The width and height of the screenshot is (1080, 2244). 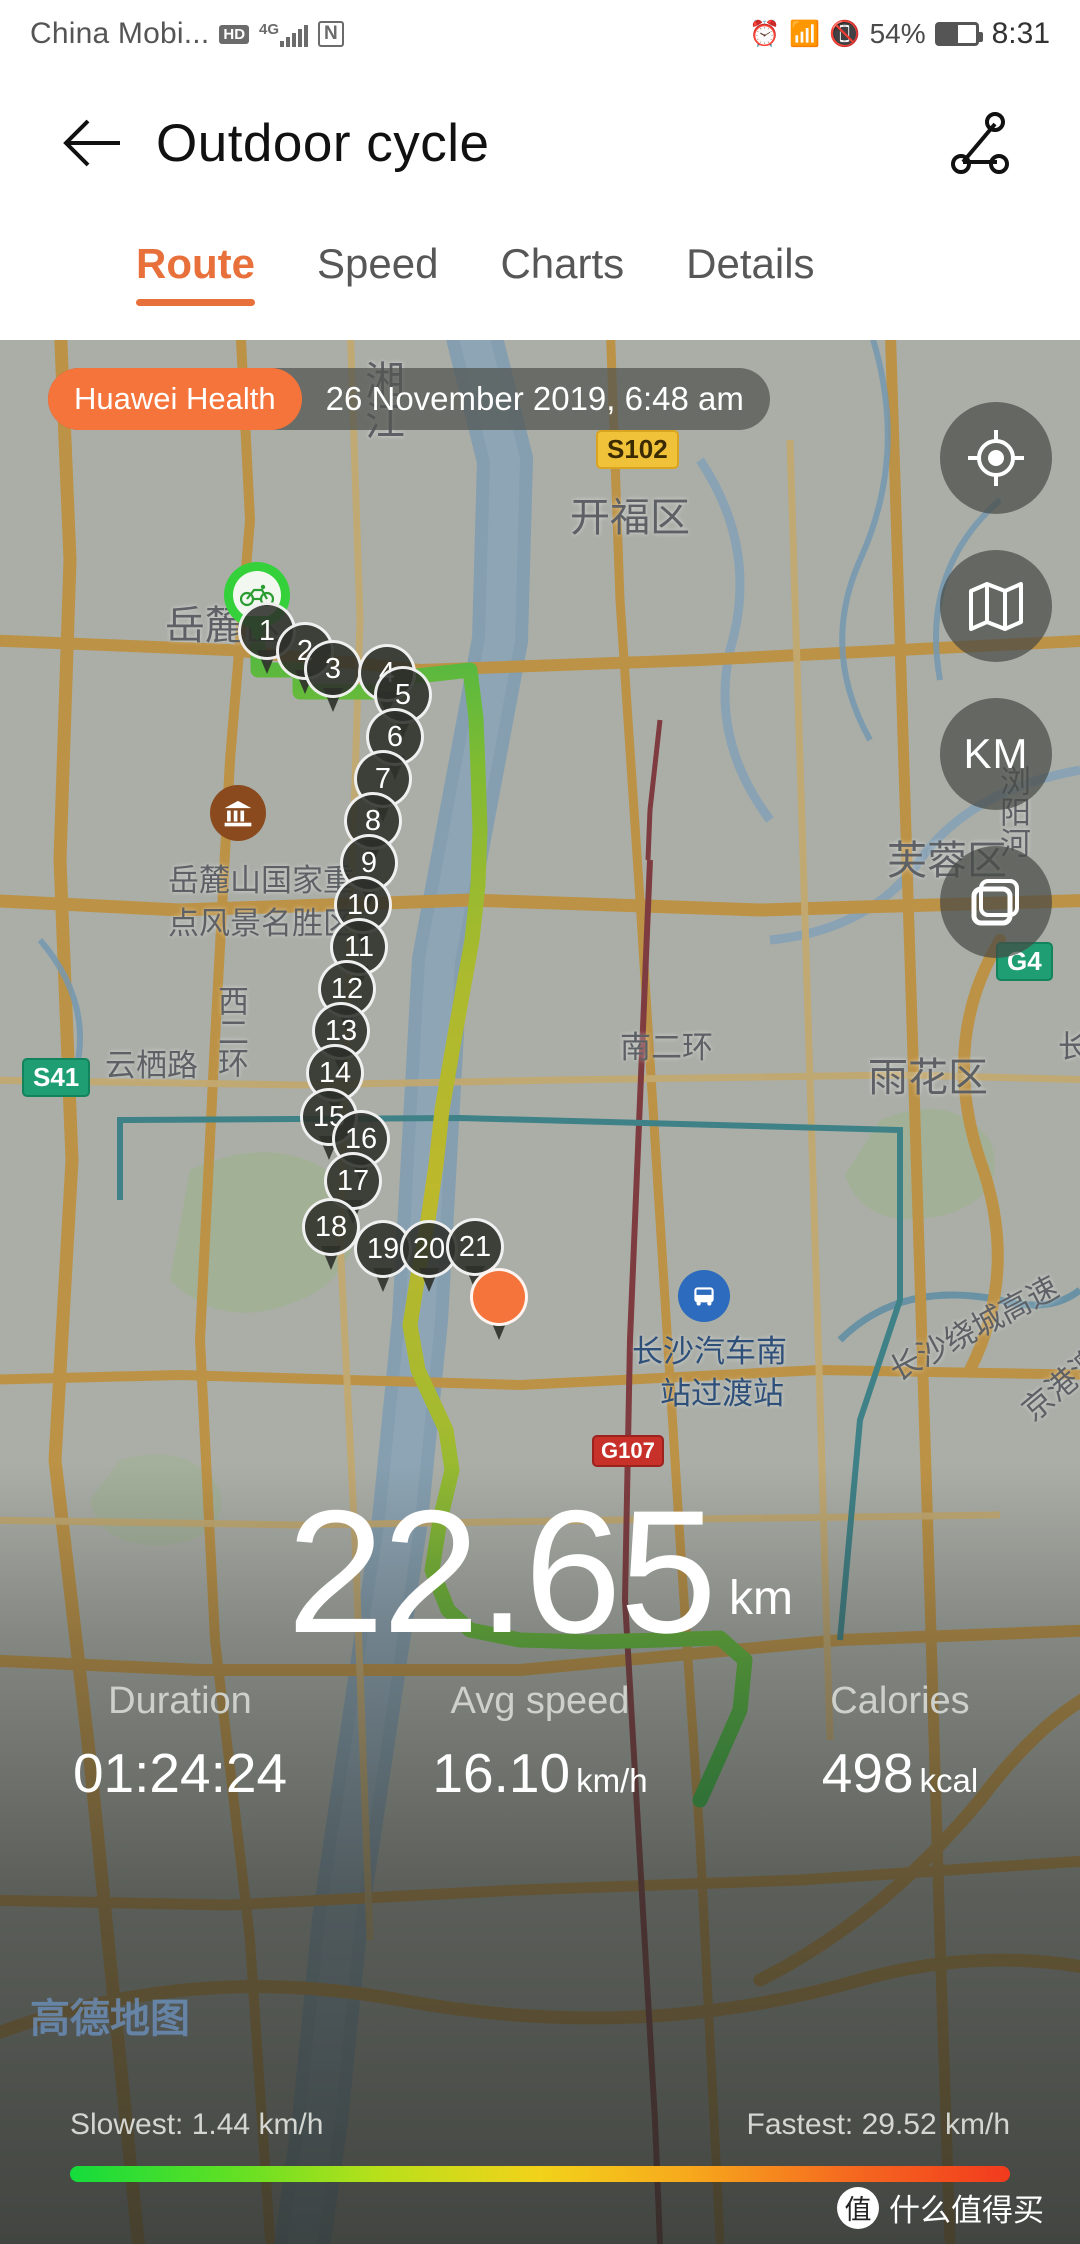 I want to click on km-marker-label: 3, so click(x=333, y=668).